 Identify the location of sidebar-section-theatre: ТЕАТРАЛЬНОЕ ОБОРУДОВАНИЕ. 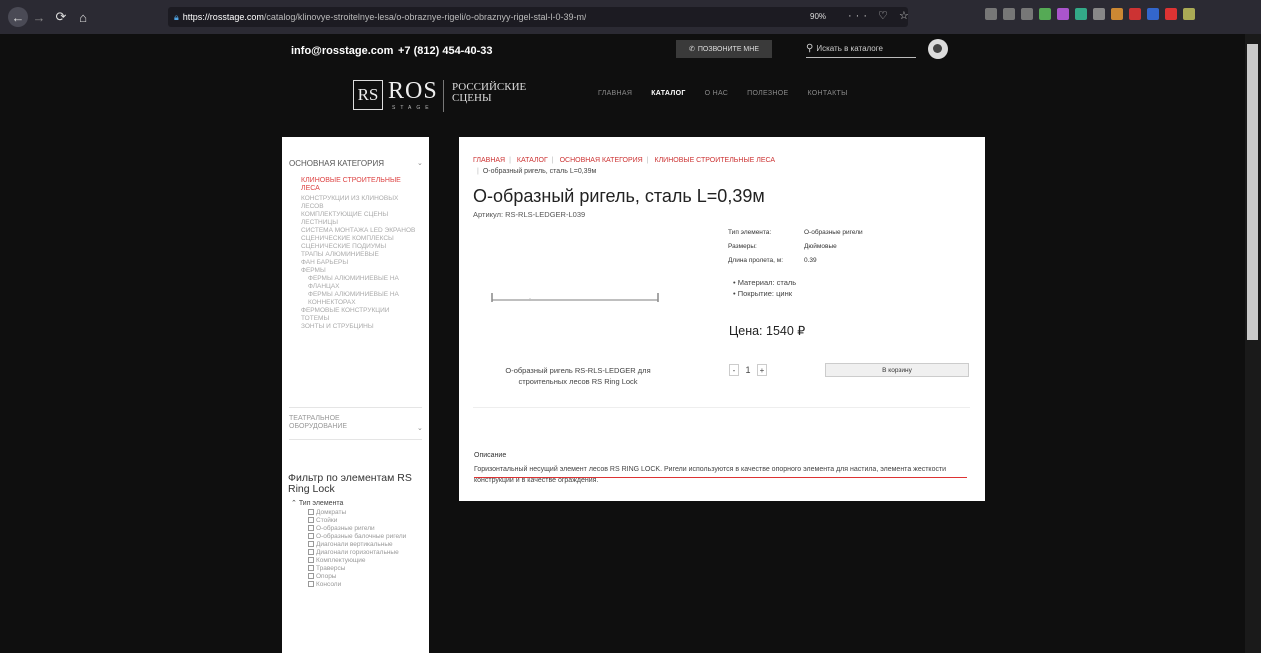
(329, 423).